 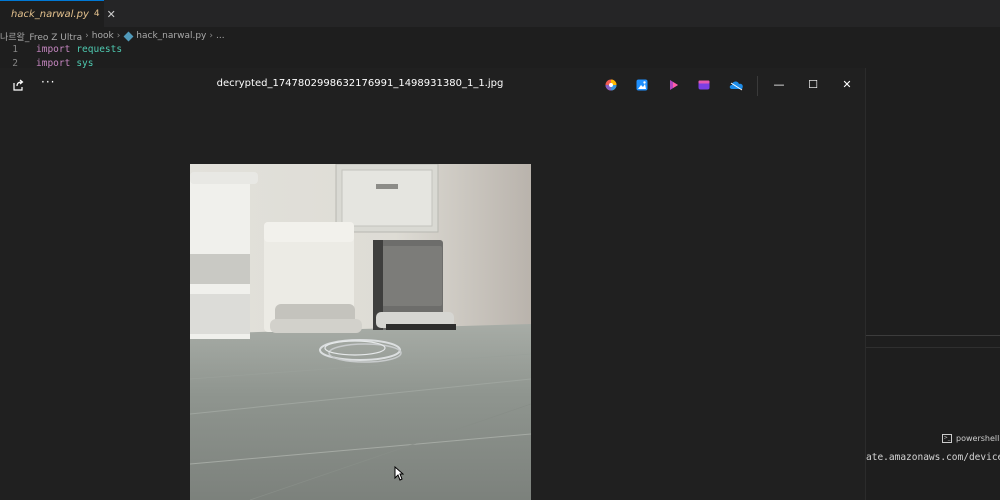 I want to click on code-line: 1 import requests, so click(x=61, y=49).